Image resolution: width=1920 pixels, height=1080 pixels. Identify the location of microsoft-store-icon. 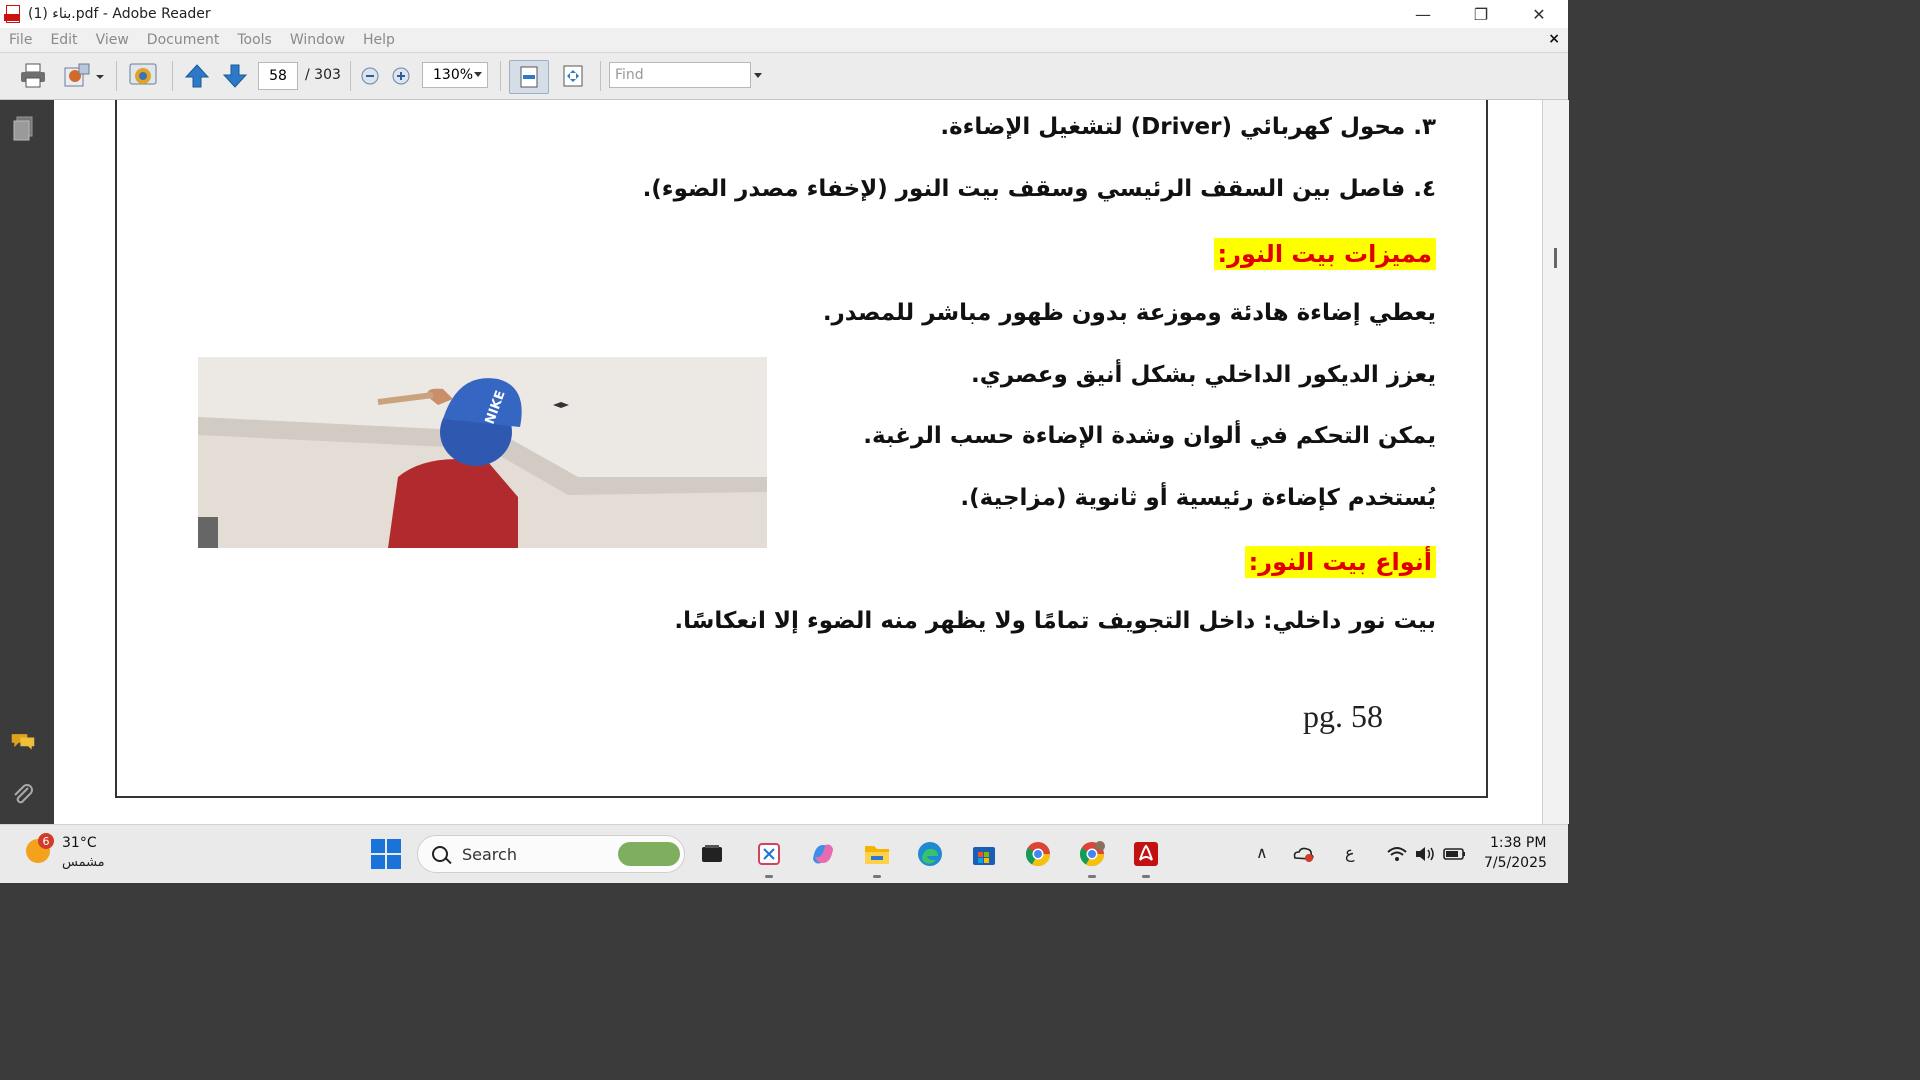
(984, 854).